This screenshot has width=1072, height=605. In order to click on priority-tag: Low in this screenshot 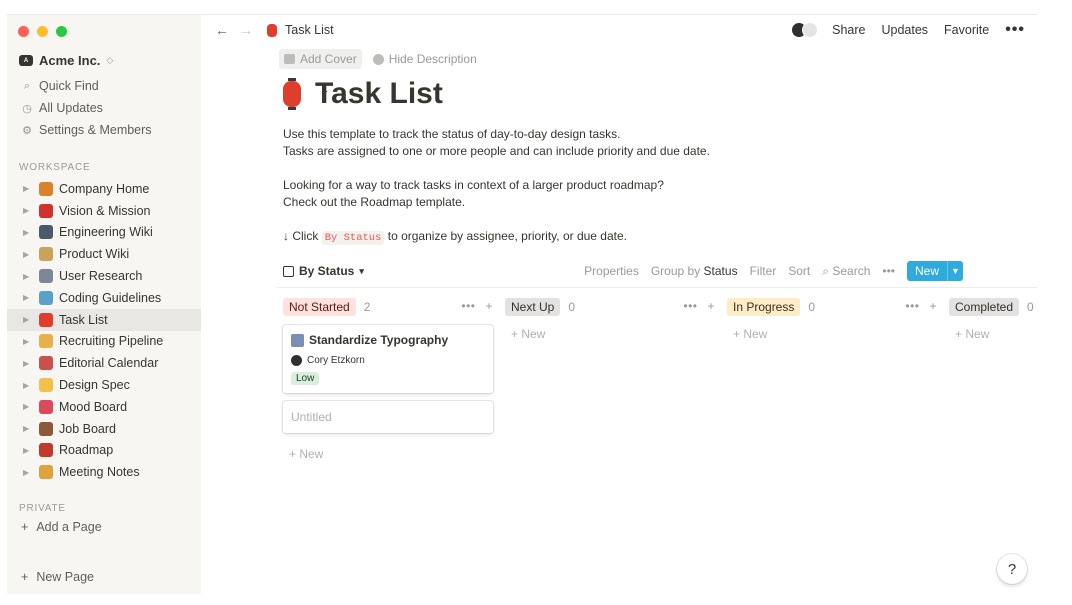, I will do `click(305, 378)`.